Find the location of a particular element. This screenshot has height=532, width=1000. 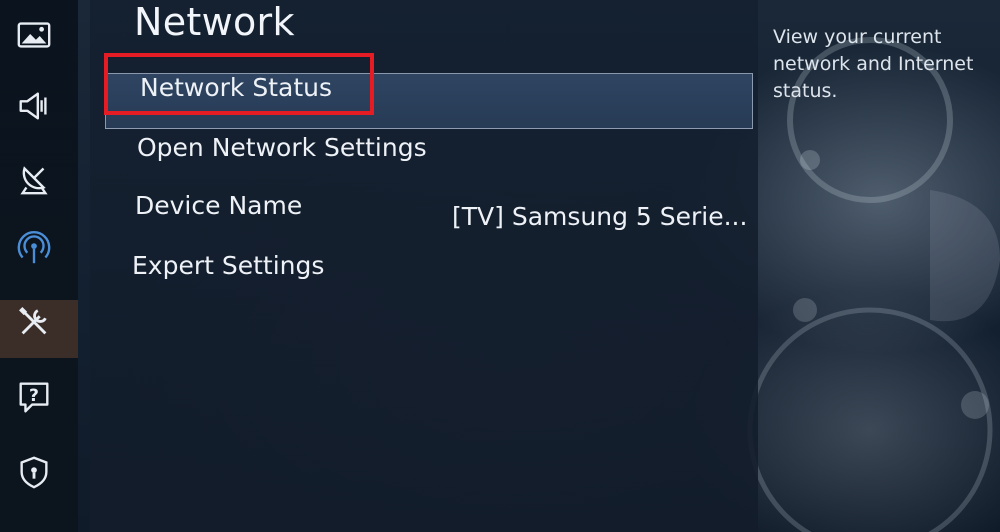

help-icon: ? is located at coordinates (34, 397).